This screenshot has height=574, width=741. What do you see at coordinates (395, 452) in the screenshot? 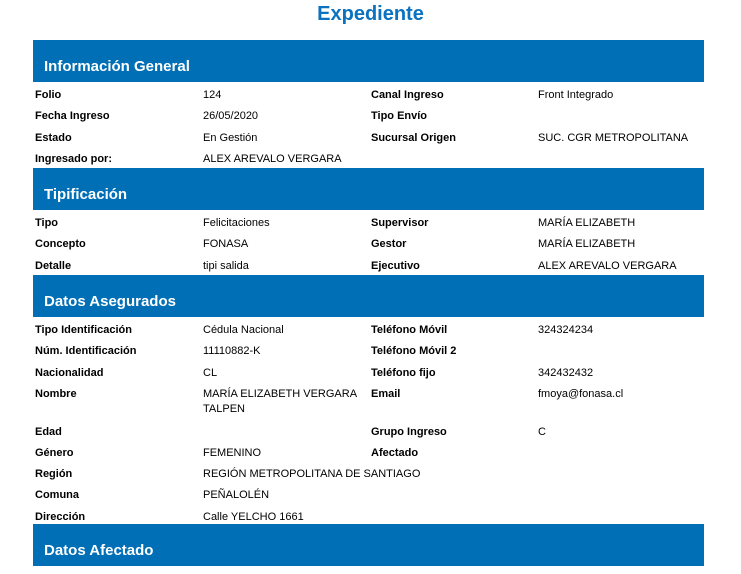
I see `field-label: Afectado` at bounding box center [395, 452].